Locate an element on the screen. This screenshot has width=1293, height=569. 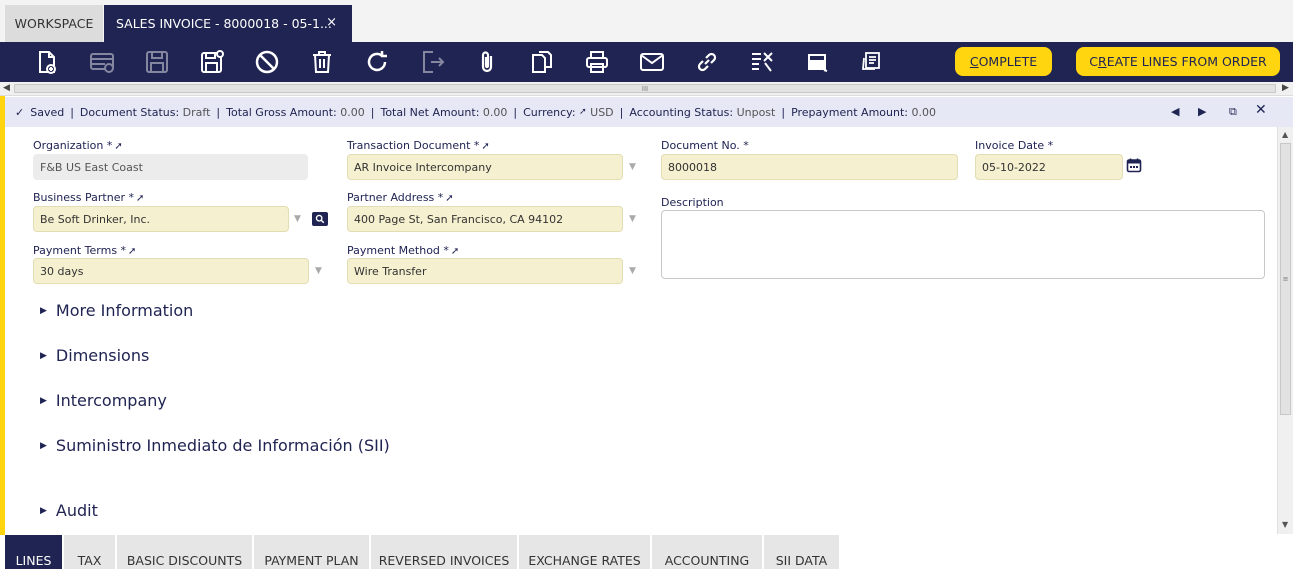
tab-accounting: ACCOUNTING is located at coordinates (707, 552).